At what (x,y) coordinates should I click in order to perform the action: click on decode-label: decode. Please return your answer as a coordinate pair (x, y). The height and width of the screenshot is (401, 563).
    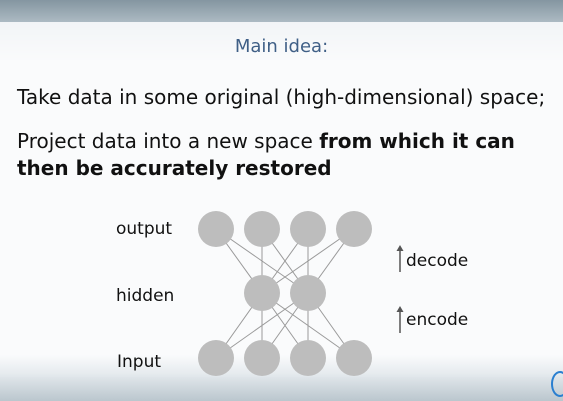
    Looking at the image, I should click on (437, 261).